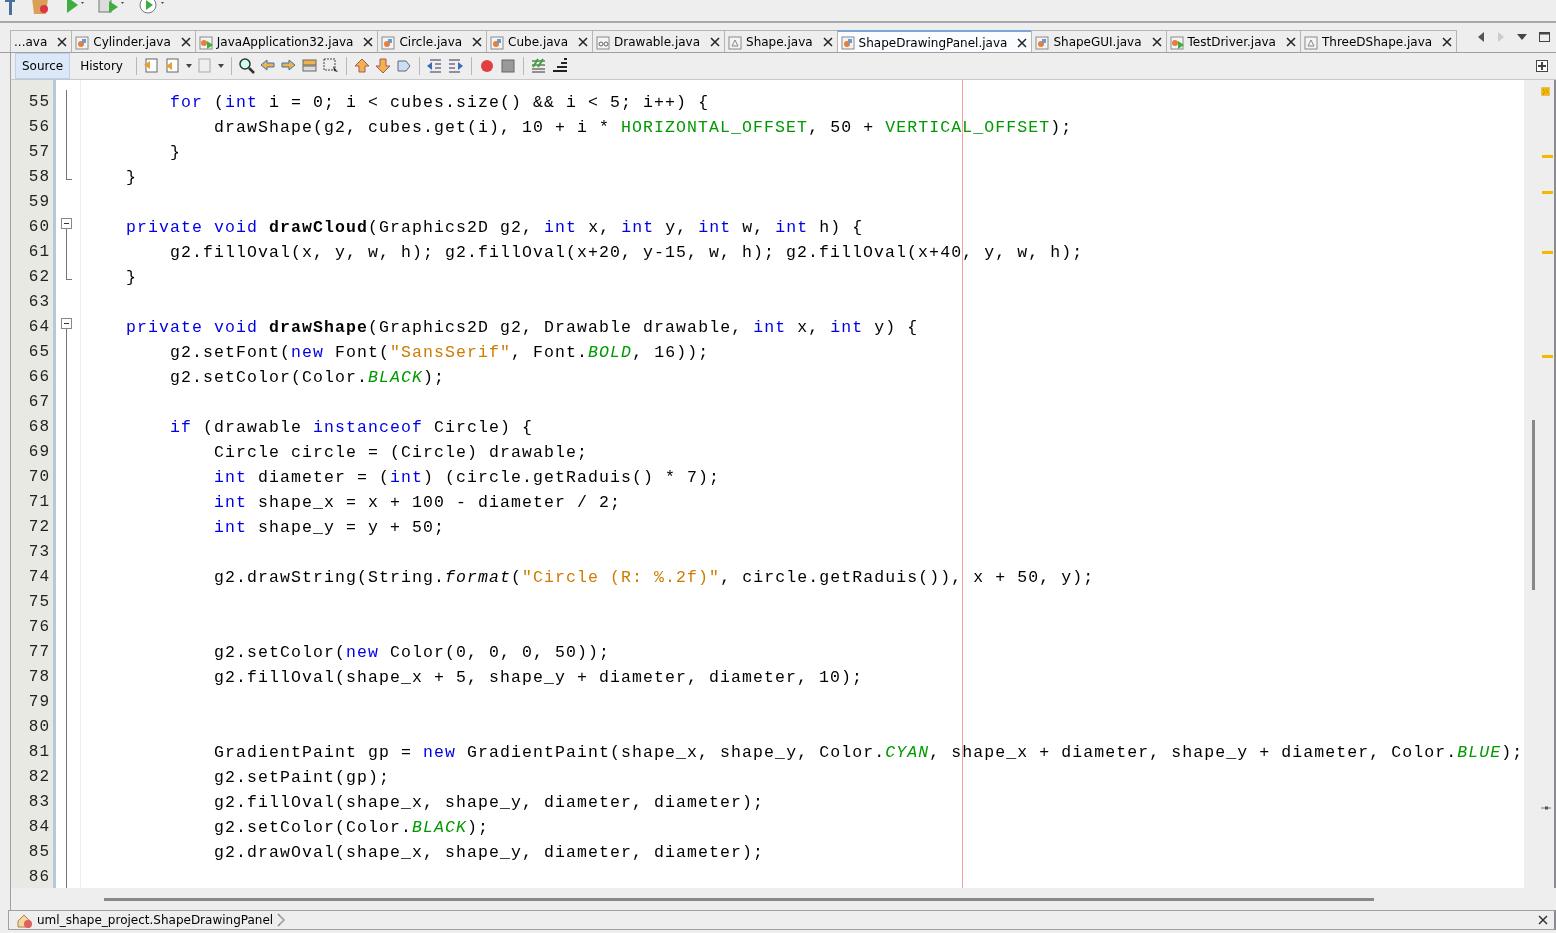 Image resolution: width=1556 pixels, height=933 pixels. What do you see at coordinates (781, 41) in the screenshot?
I see `editor-tab: Shape.java` at bounding box center [781, 41].